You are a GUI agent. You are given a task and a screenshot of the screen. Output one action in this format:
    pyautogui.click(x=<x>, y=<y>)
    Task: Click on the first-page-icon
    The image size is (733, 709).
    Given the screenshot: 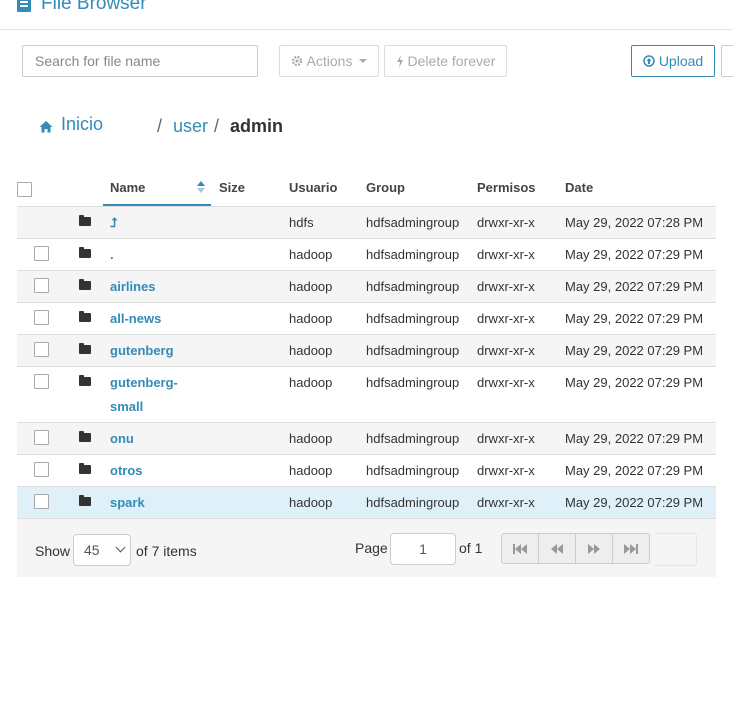 What is the action you would take?
    pyautogui.click(x=520, y=548)
    